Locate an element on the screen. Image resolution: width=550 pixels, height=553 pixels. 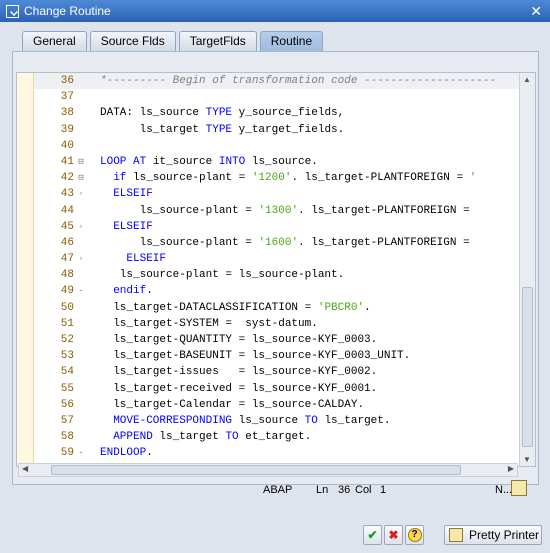
line-number: 51 is located at coordinates (67, 323).